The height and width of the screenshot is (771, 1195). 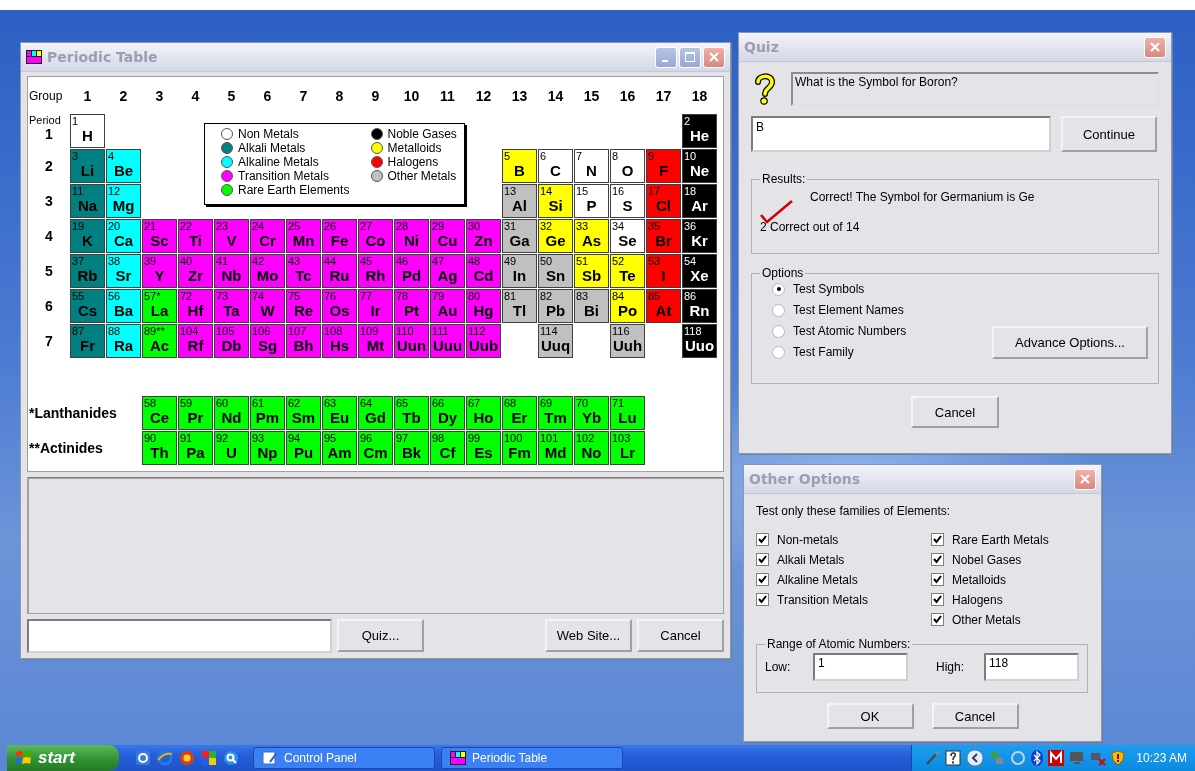 What do you see at coordinates (447, 341) in the screenshot?
I see `element-tile: 111 Uuu` at bounding box center [447, 341].